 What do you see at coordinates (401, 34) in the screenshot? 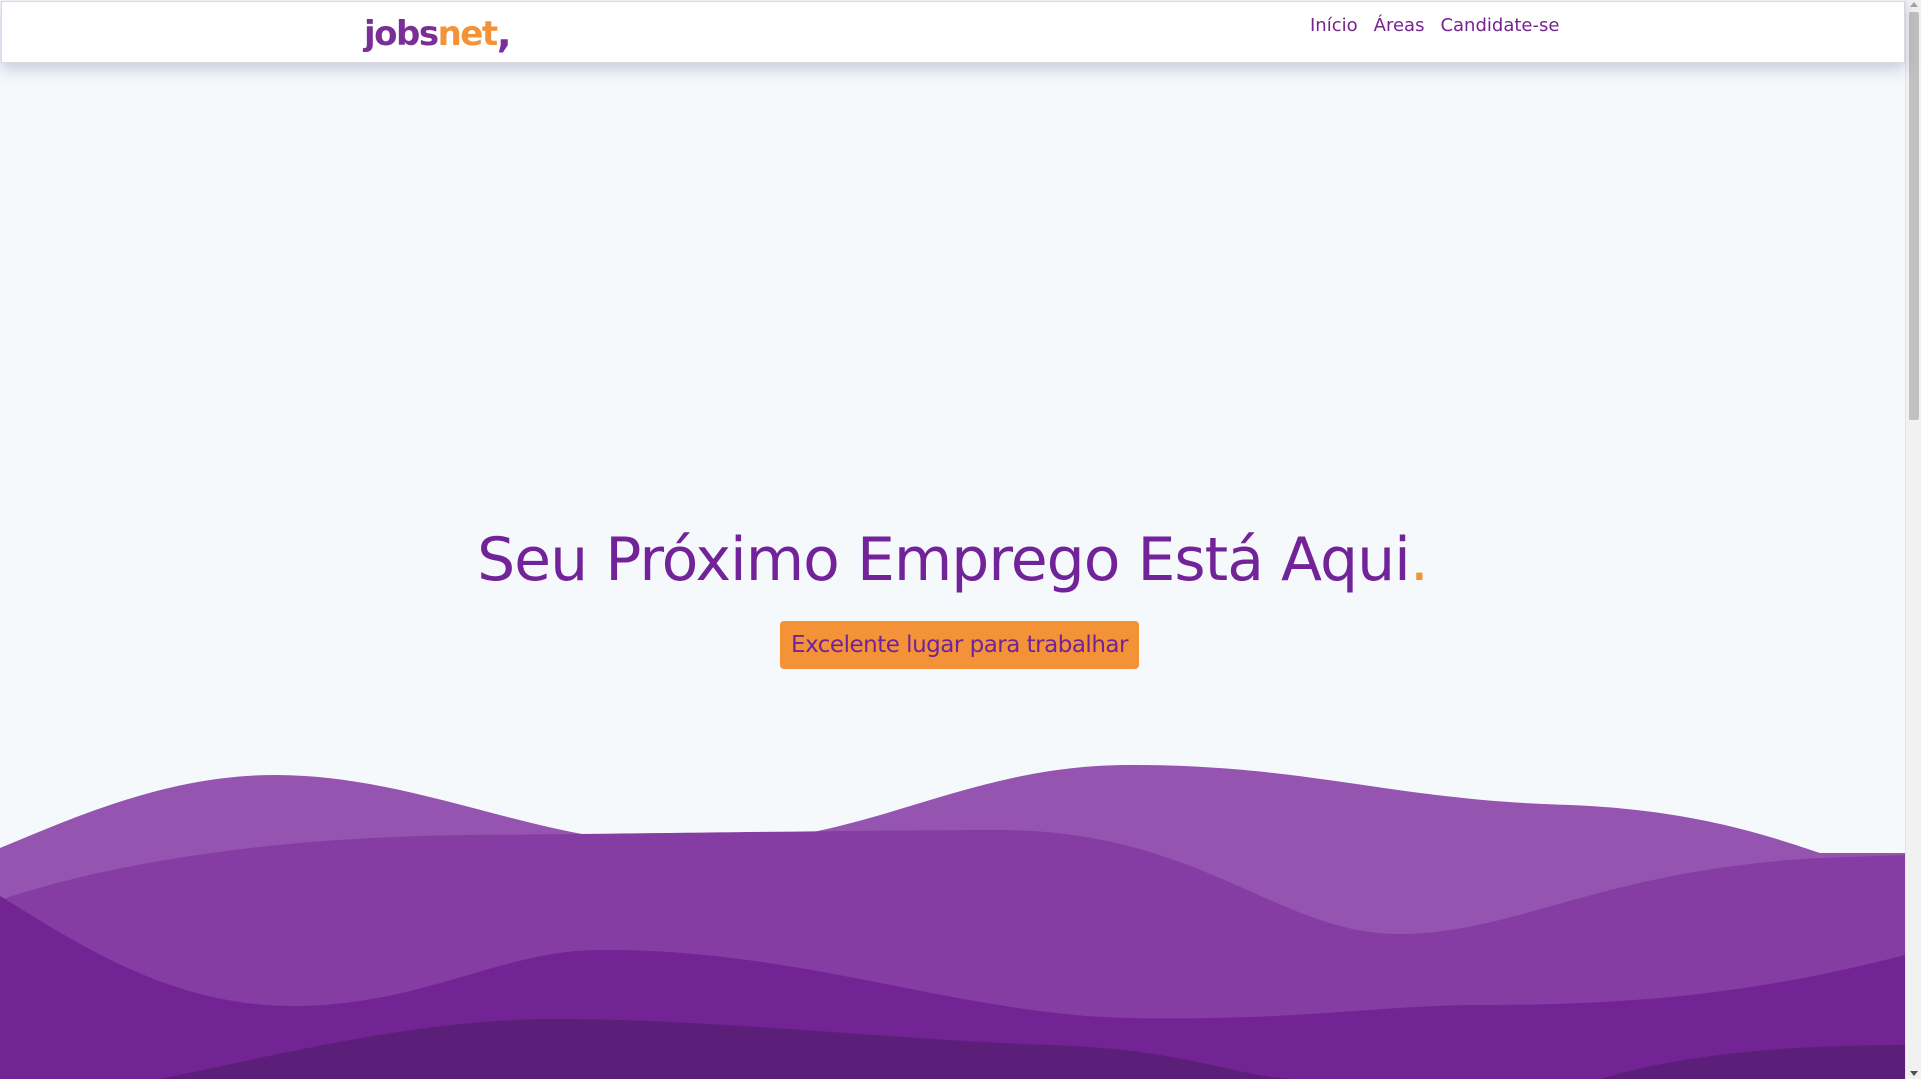
I see `logo-text-jobs: jobs` at bounding box center [401, 34].